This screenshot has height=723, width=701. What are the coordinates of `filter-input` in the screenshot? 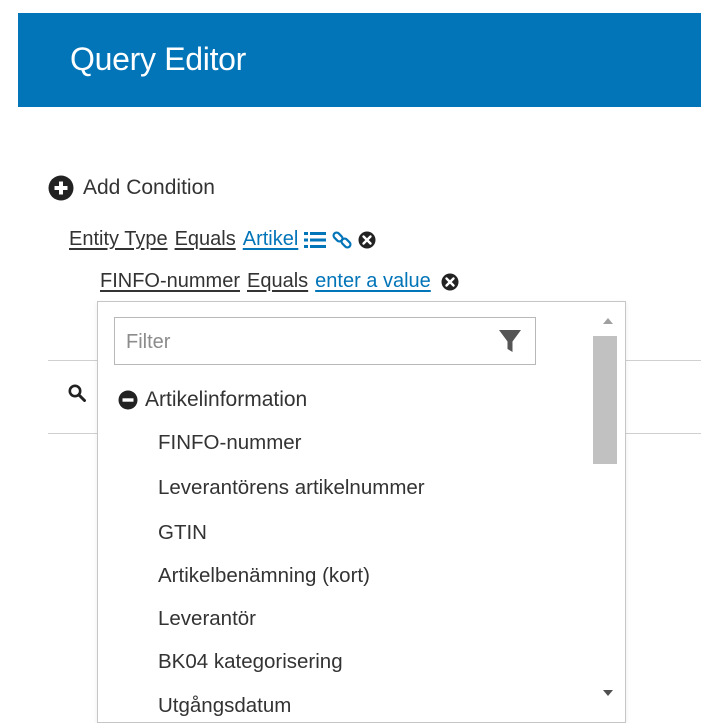 It's located at (306, 342).